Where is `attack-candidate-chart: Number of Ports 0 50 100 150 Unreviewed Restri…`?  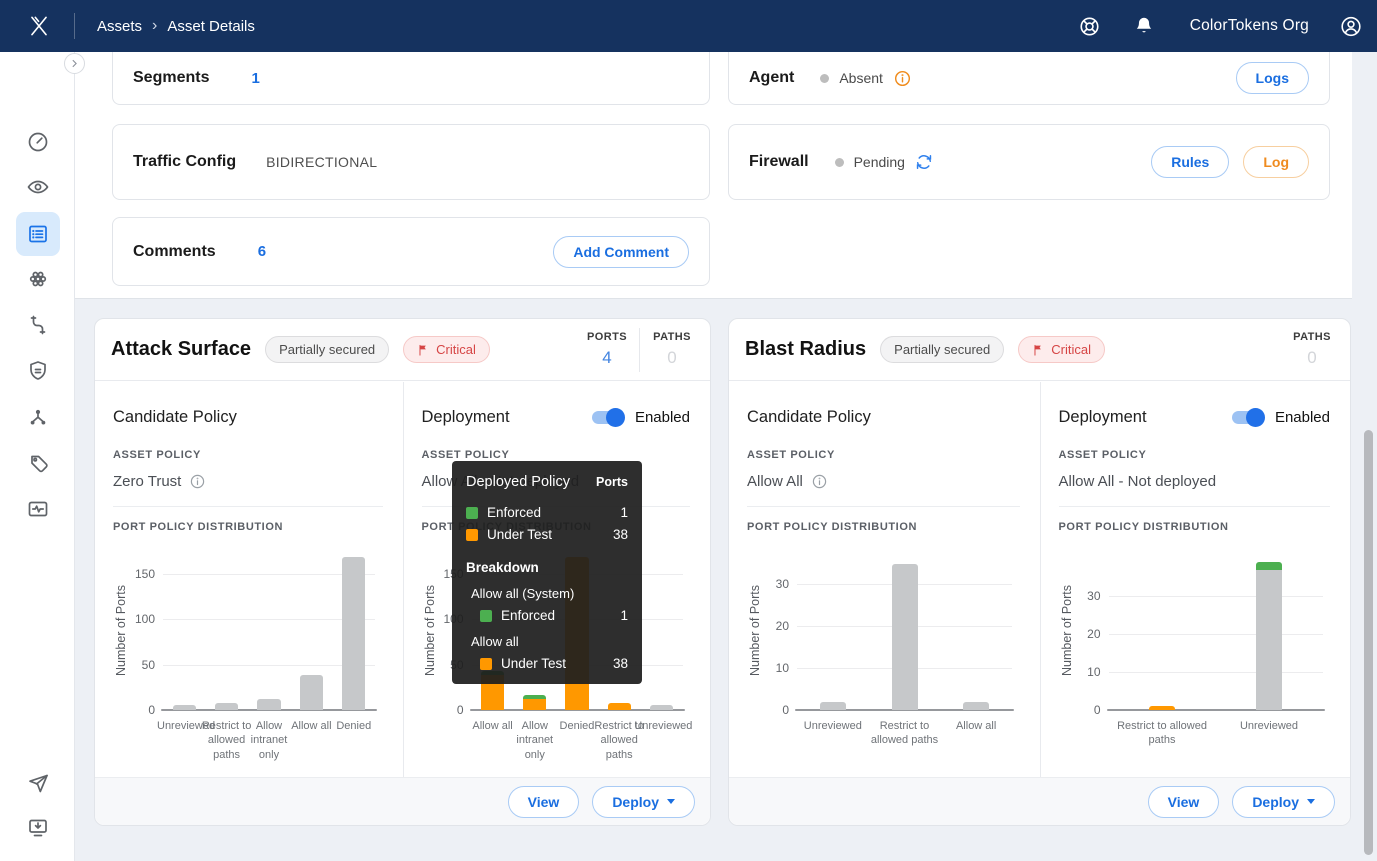 attack-candidate-chart: Number of Ports 0 50 100 150 Unreviewed Restri… is located at coordinates (248, 650).